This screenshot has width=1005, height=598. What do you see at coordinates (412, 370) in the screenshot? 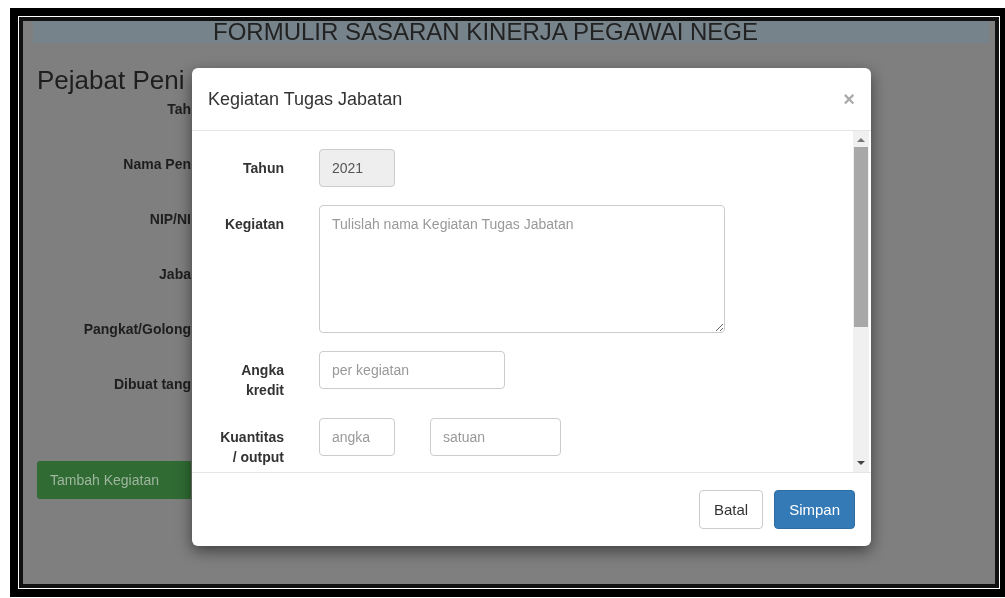
I see `text-field: per kegiatan` at bounding box center [412, 370].